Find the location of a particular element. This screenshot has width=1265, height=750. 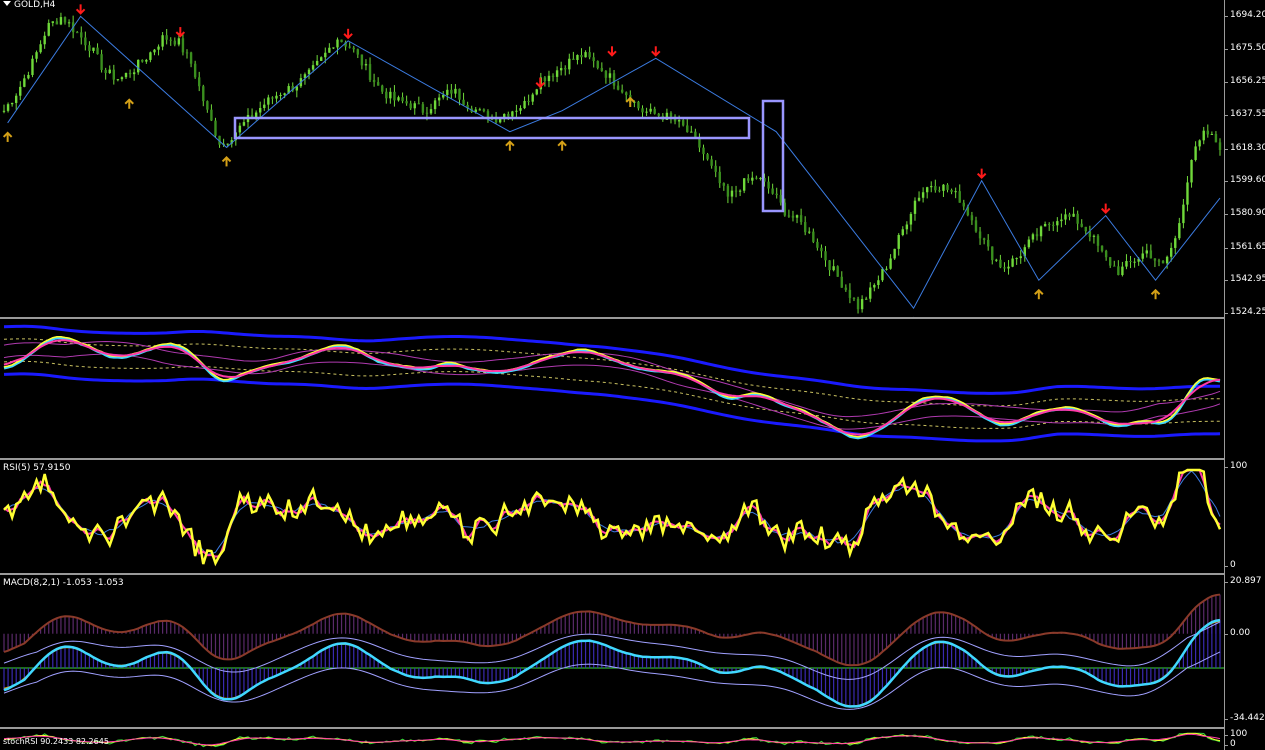

rsi-pane: RSI(5) 57.9150 is located at coordinates (612, 516).